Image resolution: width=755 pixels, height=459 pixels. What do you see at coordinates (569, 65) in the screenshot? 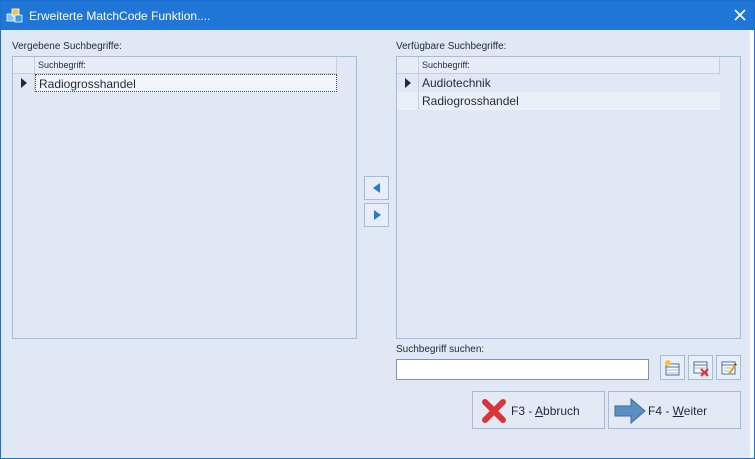
I see `available-terms-column-header: Suchbegriff:` at bounding box center [569, 65].